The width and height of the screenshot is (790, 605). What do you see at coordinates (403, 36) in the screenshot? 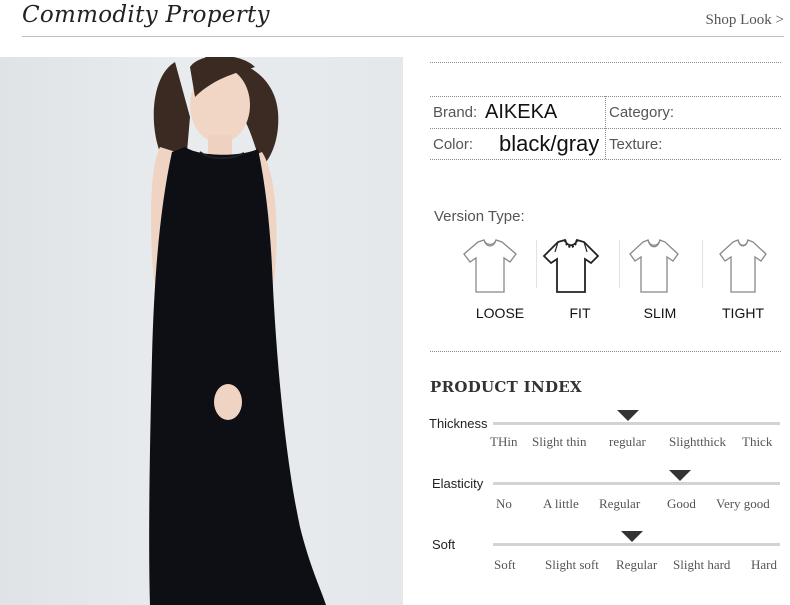
I see `header-divider` at bounding box center [403, 36].